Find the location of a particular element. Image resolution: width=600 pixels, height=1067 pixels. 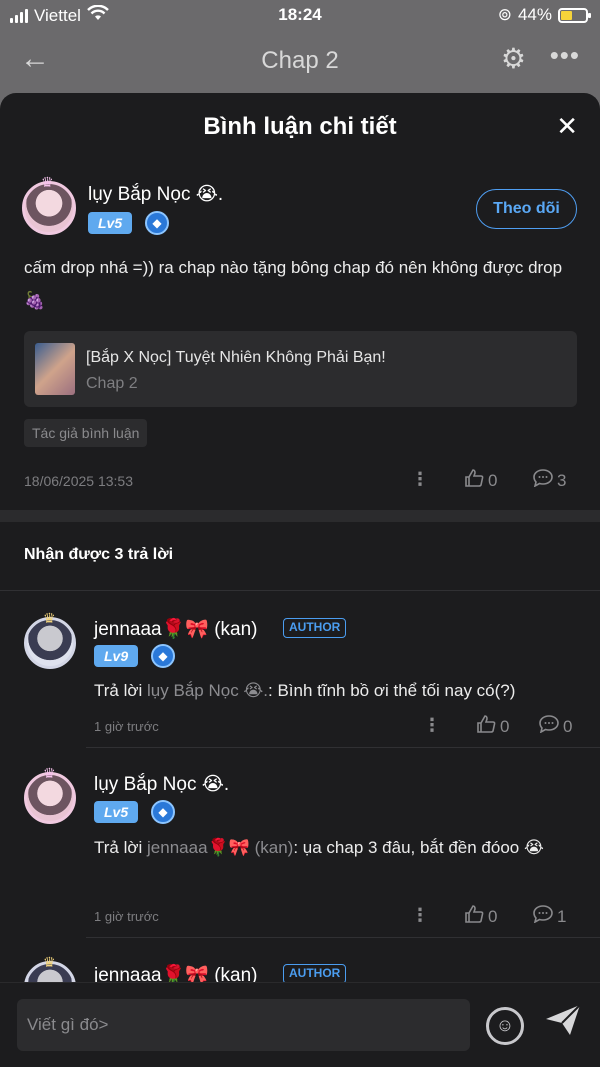

follow-button: Theo dõi is located at coordinates (526, 209).